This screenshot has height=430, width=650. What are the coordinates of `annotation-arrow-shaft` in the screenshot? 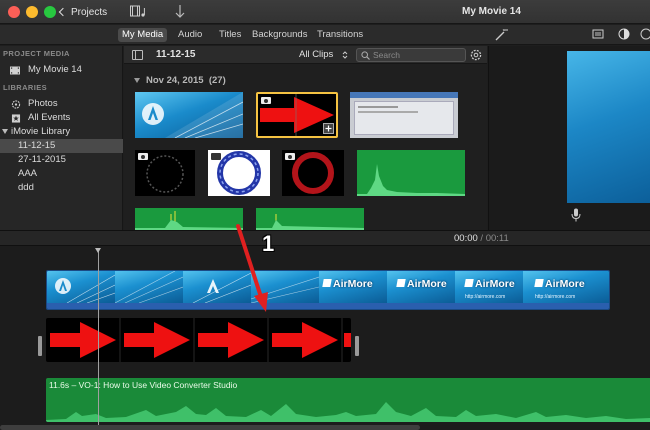 It's located at (250, 263).